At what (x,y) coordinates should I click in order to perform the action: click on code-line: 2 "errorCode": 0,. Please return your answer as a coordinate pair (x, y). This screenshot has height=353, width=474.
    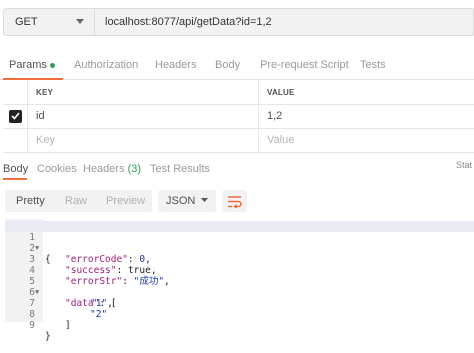
    Looking at the image, I should click on (239, 248).